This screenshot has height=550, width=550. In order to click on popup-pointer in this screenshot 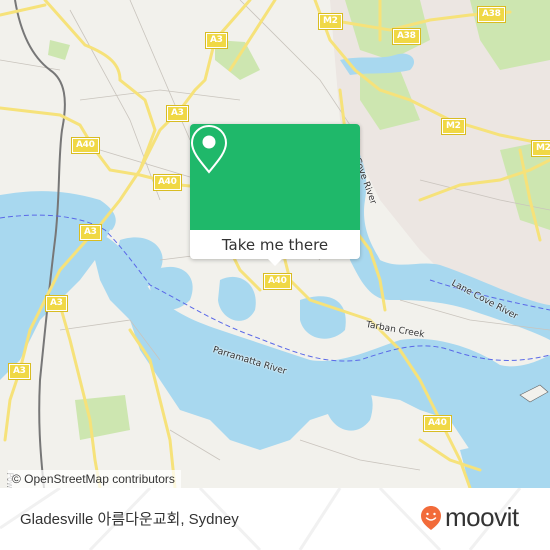, I will do `click(275, 262)`.